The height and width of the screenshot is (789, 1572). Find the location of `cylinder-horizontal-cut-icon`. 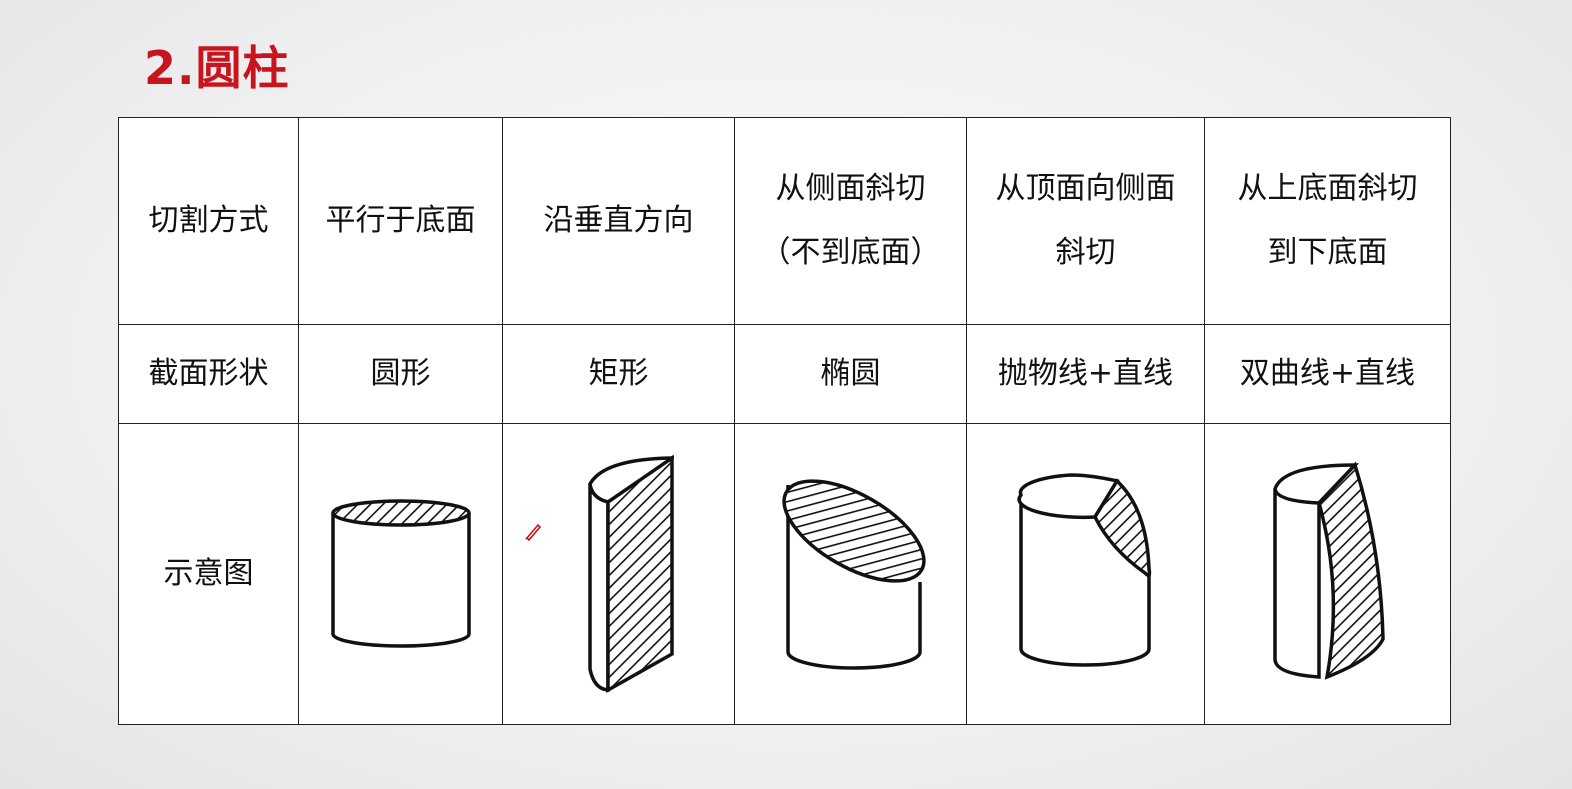

cylinder-horizontal-cut-icon is located at coordinates (400, 573).